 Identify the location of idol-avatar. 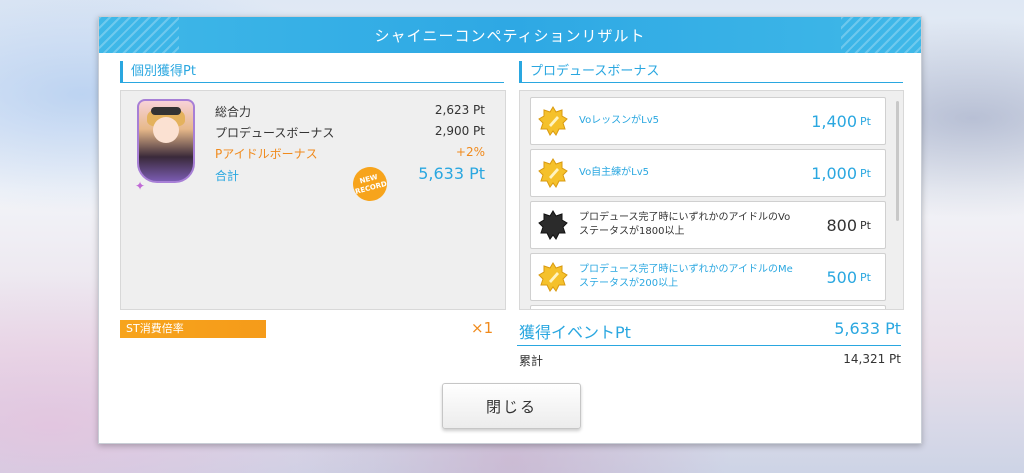
(166, 141).